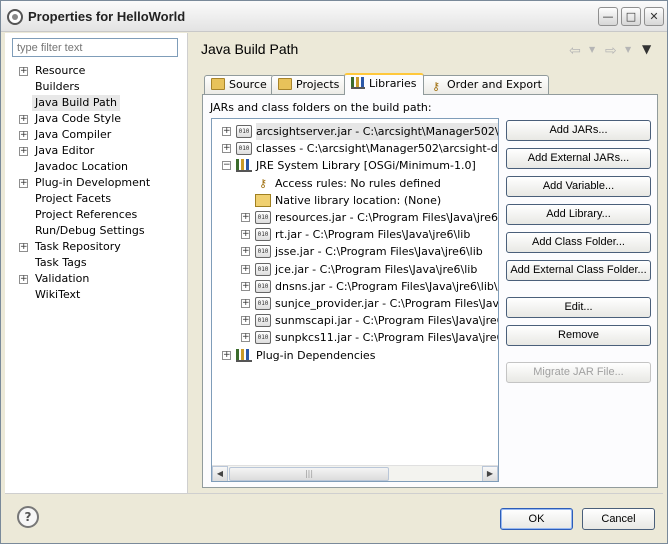 The image size is (668, 544). I want to click on sidebar-item-resource: + Resource, so click(96, 71).